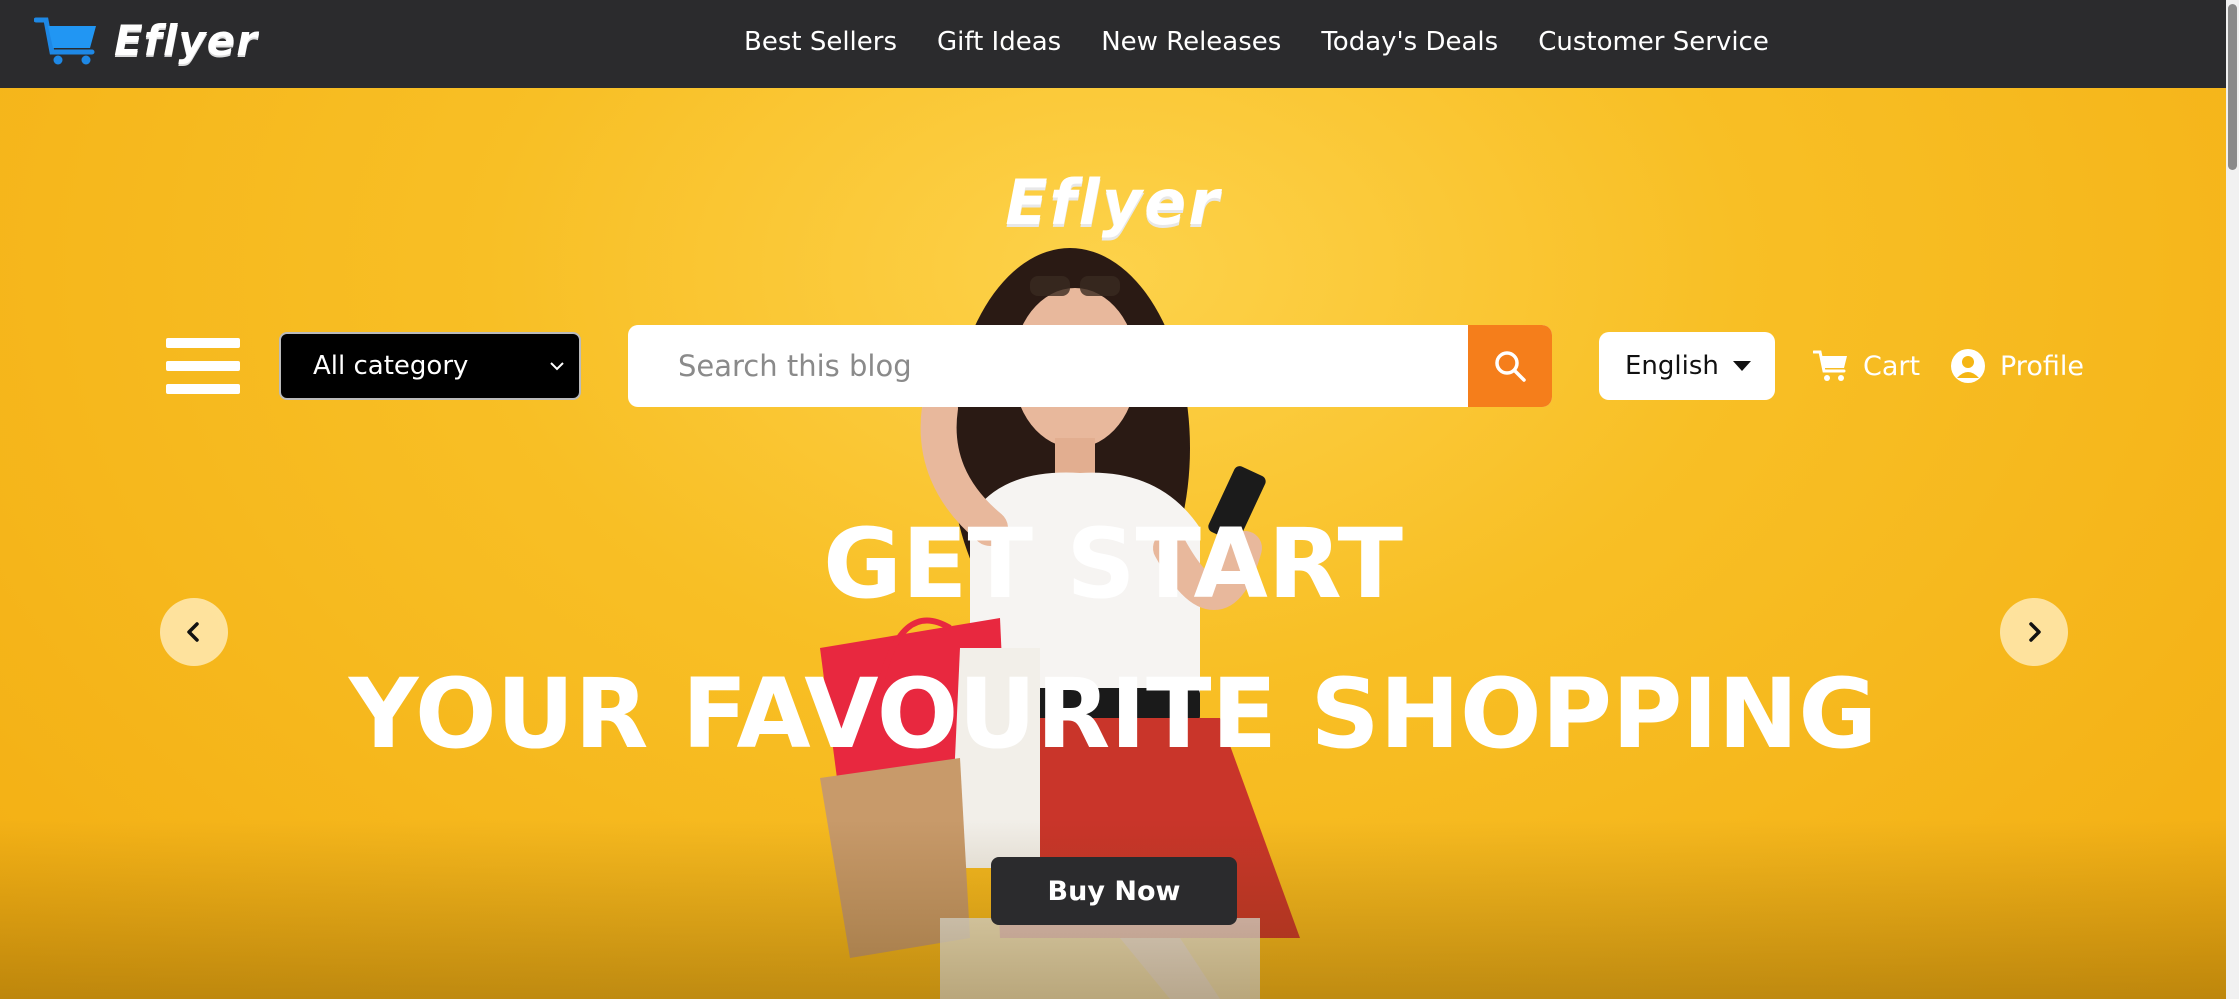 Image resolution: width=2239 pixels, height=999 pixels. Describe the element at coordinates (1892, 366) in the screenshot. I see `cart-label: Cart` at that location.